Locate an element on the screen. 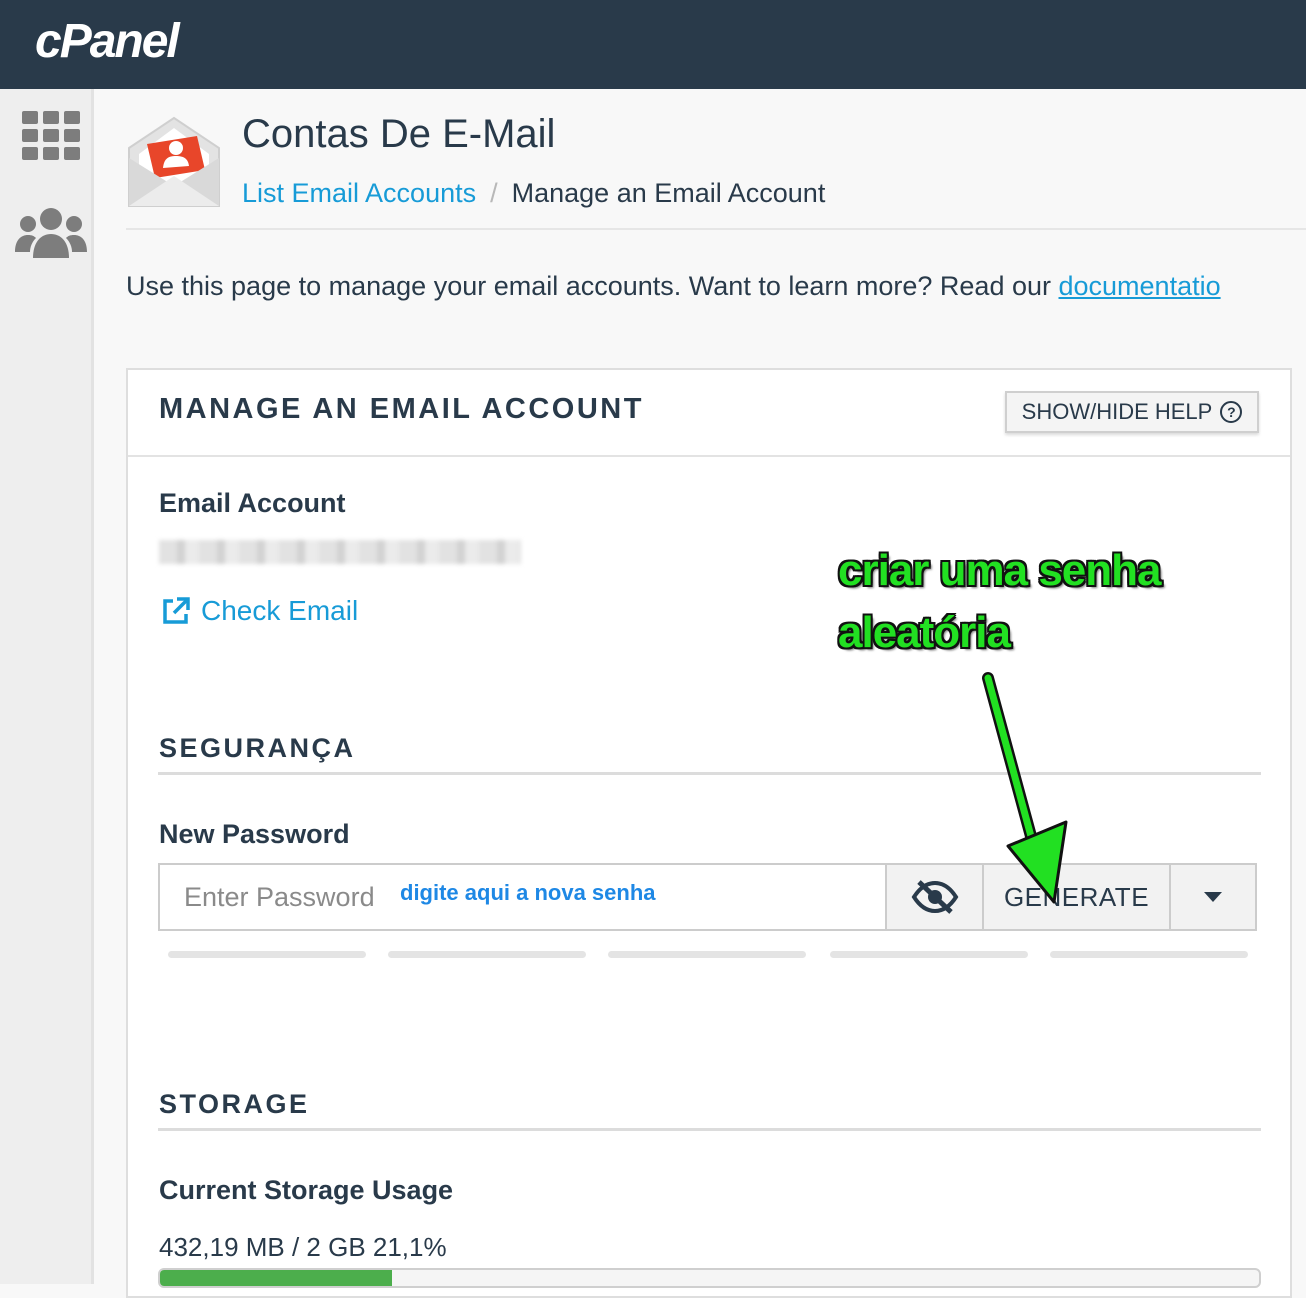 This screenshot has width=1306, height=1298. generate-options-dropdown is located at coordinates (1214, 897).